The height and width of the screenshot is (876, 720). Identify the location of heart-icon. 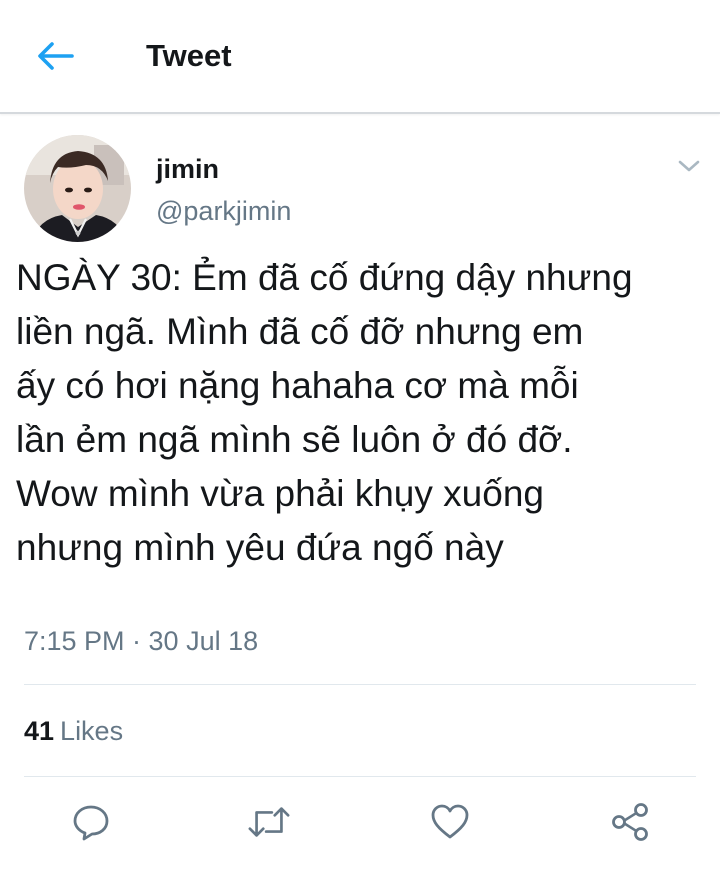
(450, 821).